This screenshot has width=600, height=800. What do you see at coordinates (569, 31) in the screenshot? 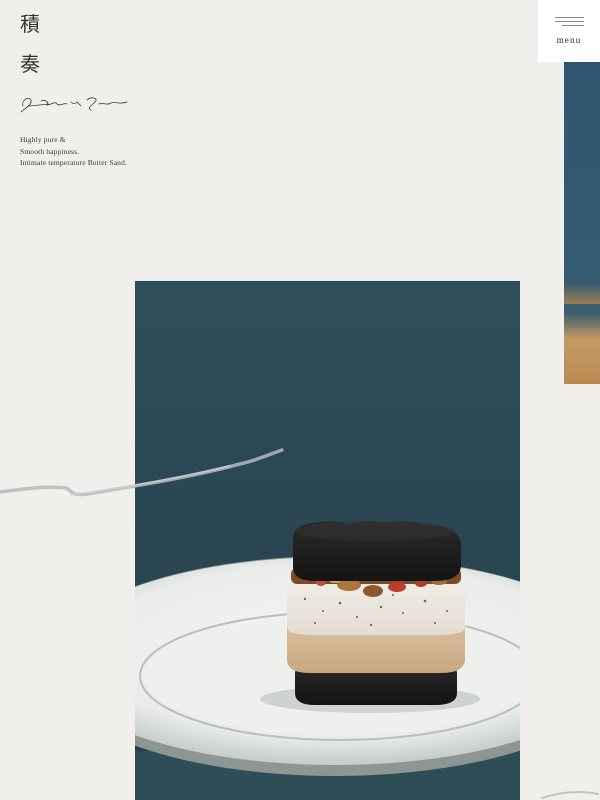
I see `menu-button: menu` at bounding box center [569, 31].